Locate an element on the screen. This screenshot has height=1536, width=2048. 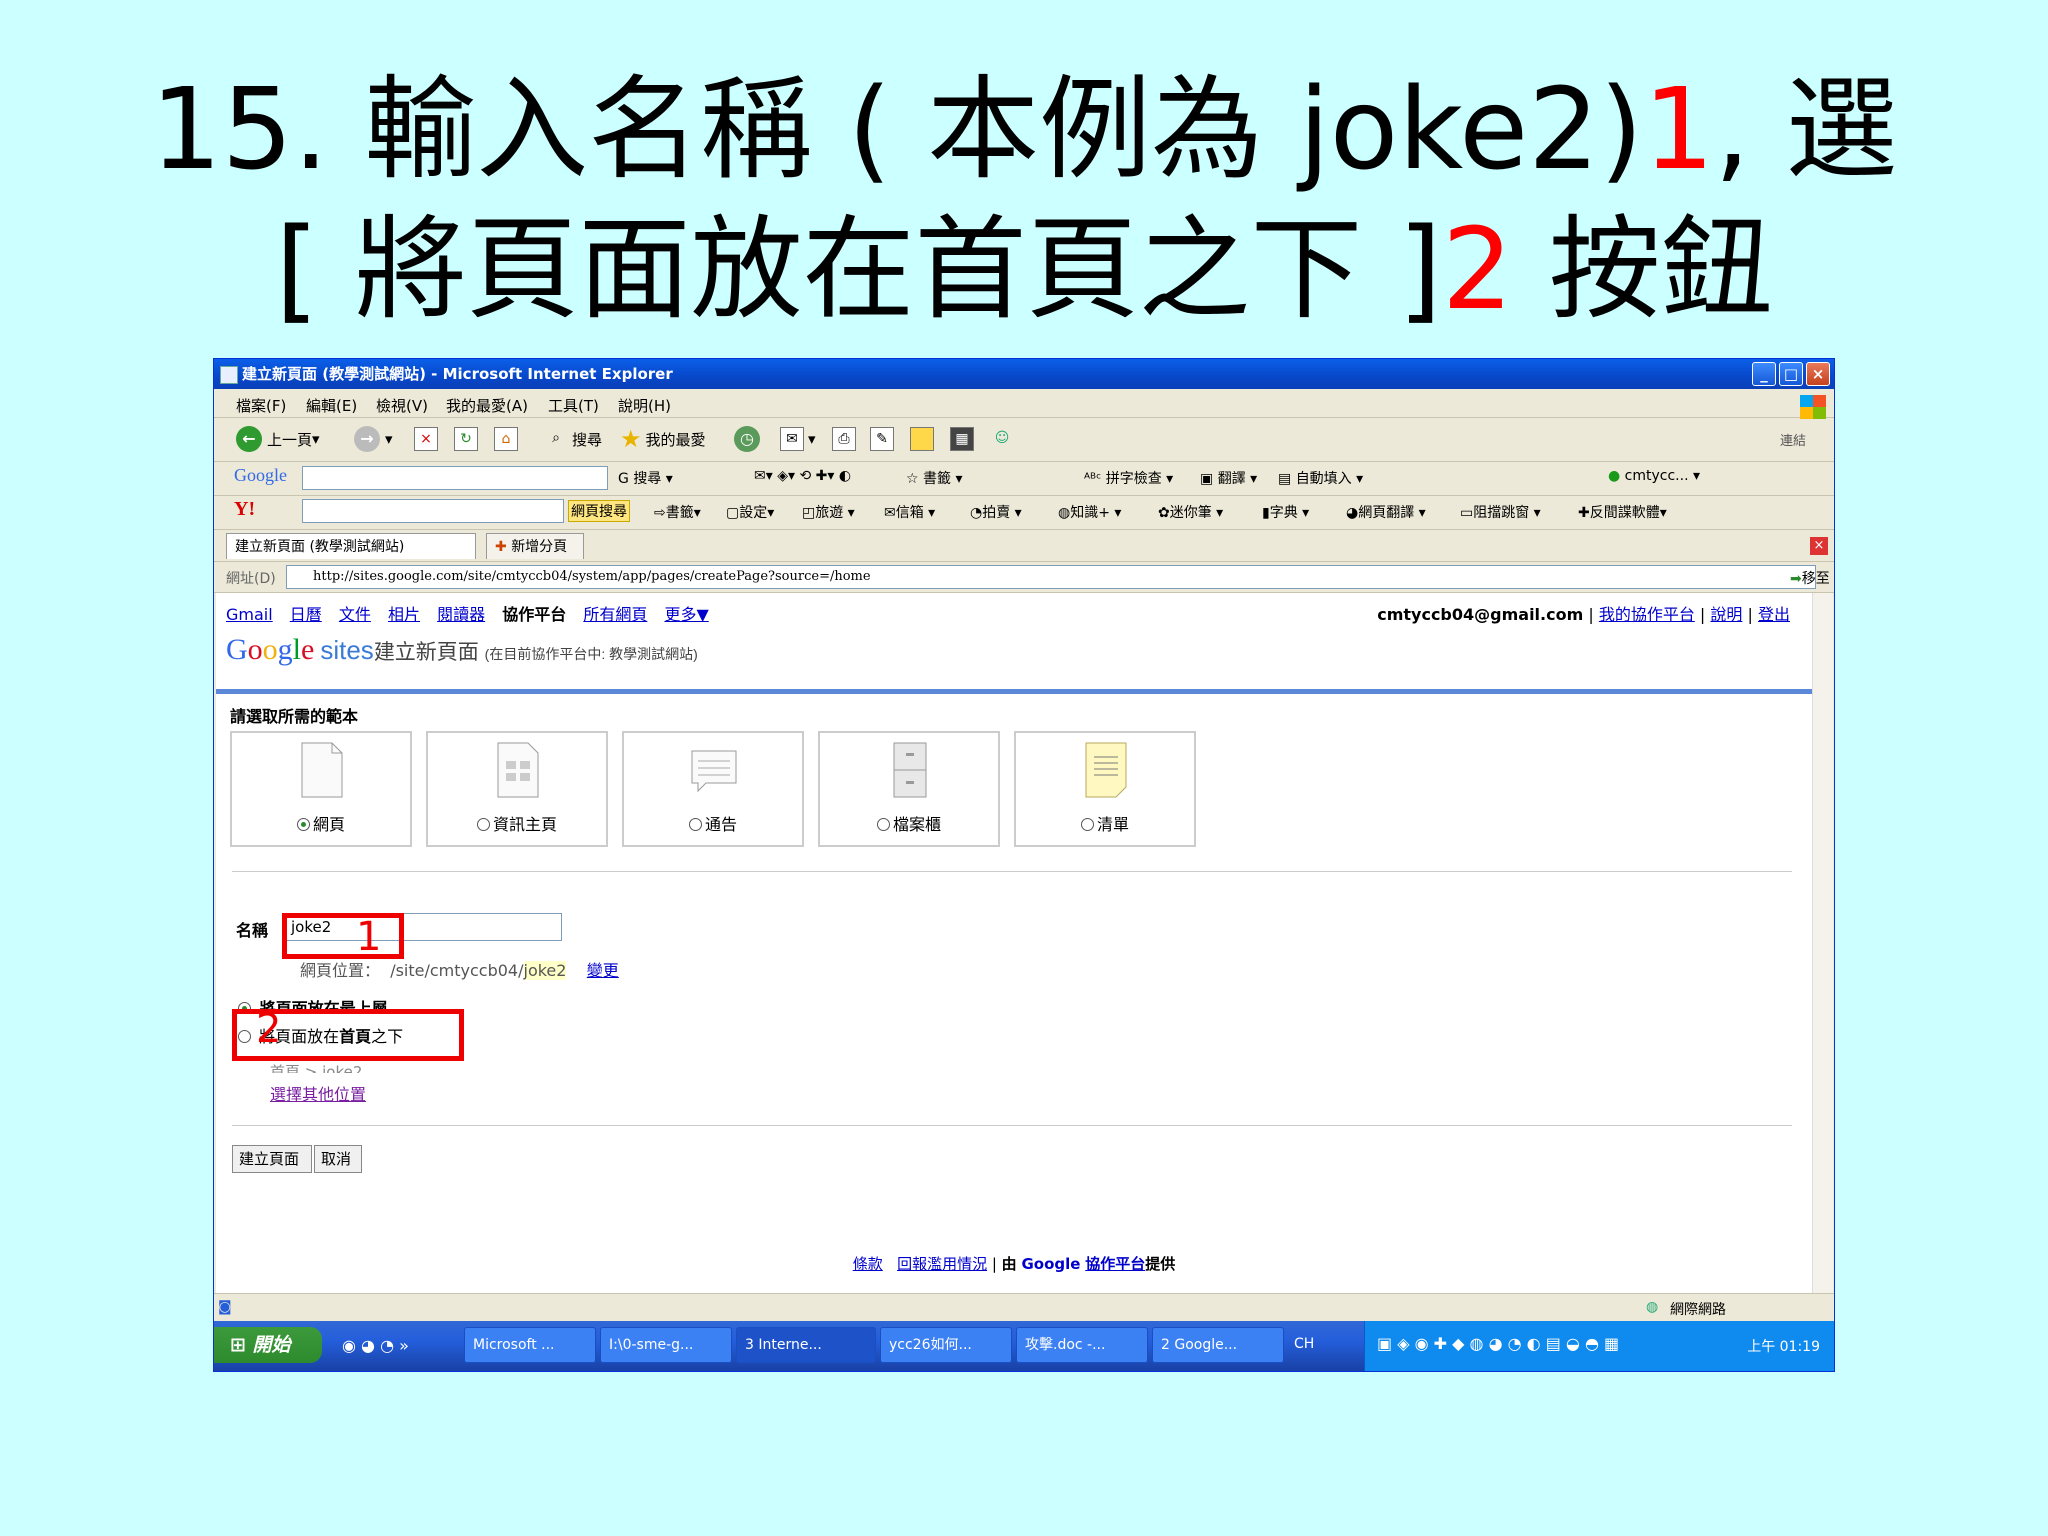
menu-help: 說明(H) is located at coordinates (644, 405).